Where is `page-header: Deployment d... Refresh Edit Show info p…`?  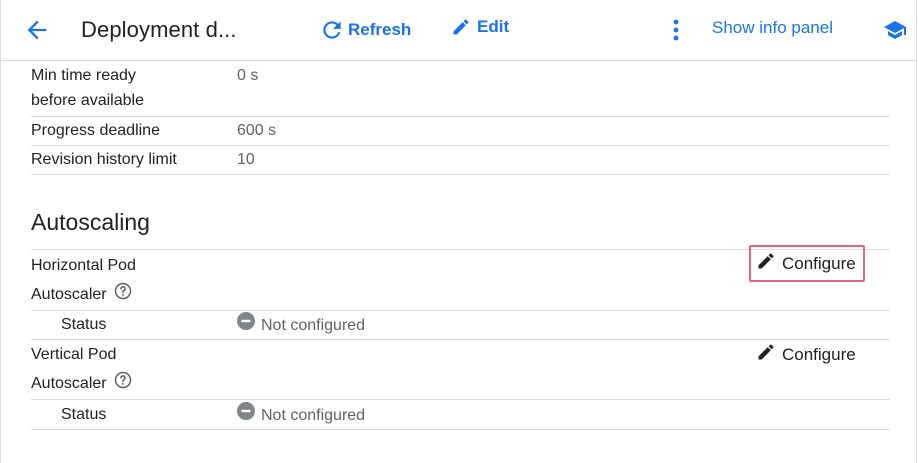 page-header: Deployment d... Refresh Edit Show info p… is located at coordinates (458, 30).